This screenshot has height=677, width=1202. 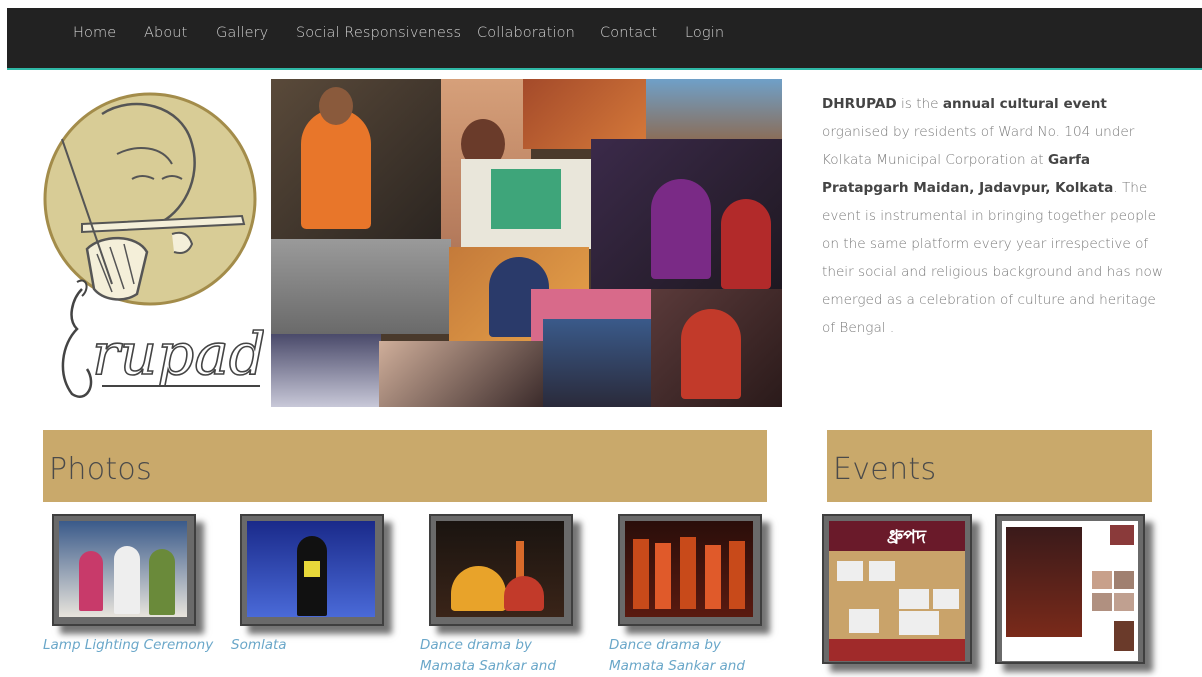 What do you see at coordinates (989, 466) in the screenshot?
I see `events-section-header: Events` at bounding box center [989, 466].